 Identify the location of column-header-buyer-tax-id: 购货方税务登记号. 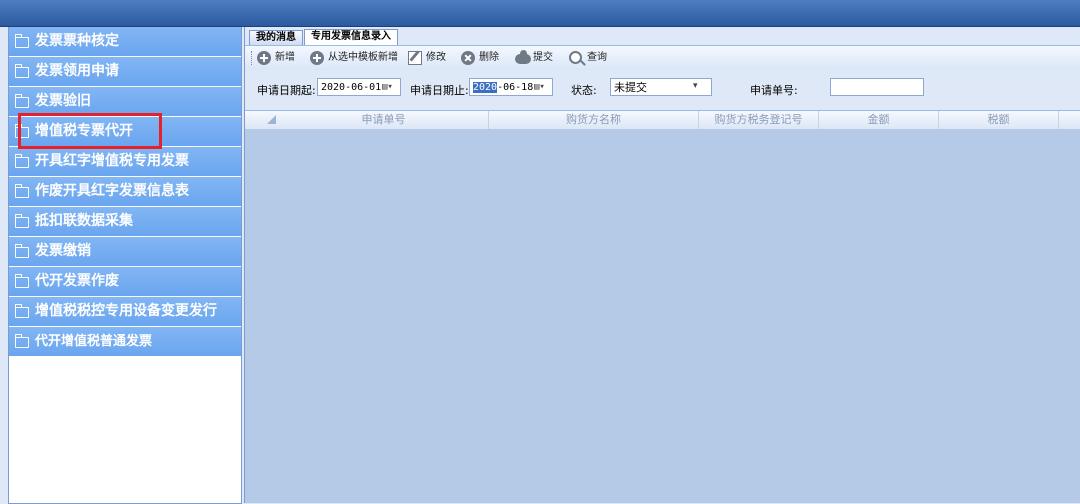
(759, 120).